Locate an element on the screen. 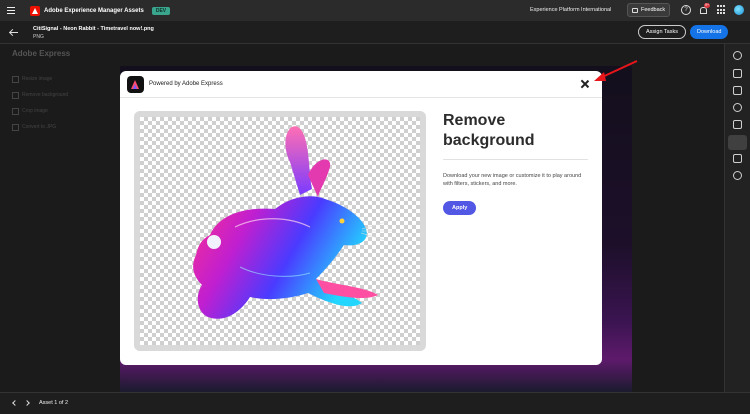 The height and width of the screenshot is (414, 750). apply-button: Apply is located at coordinates (460, 208).